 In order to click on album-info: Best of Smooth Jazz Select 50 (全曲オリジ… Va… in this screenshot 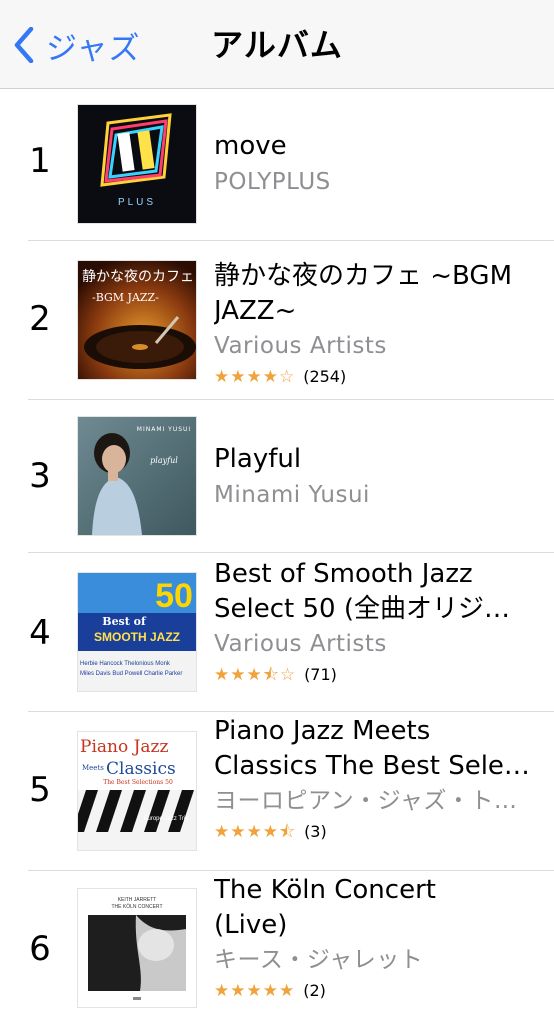, I will do `click(377, 623)`.